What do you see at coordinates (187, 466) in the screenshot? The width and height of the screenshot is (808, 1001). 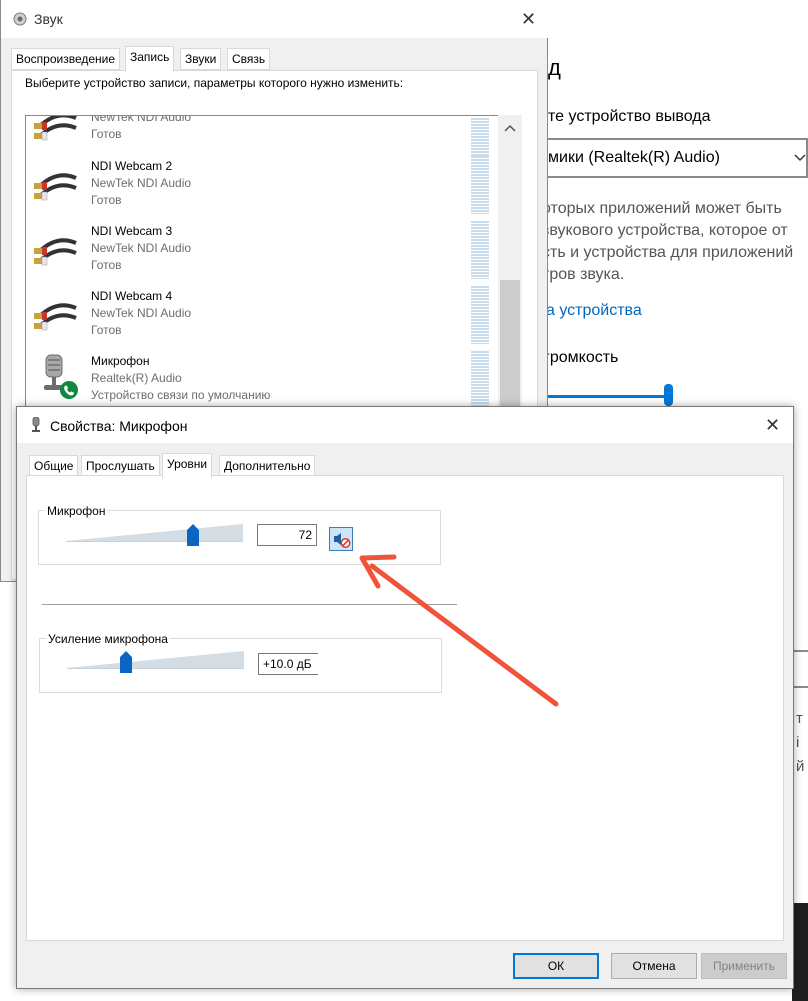 I see `tab-levels: Уровни` at bounding box center [187, 466].